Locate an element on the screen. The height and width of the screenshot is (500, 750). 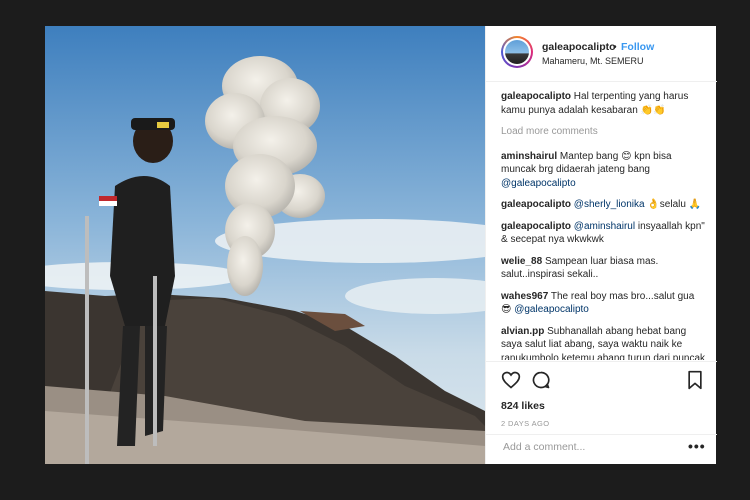
avatar is located at coordinates (517, 52).